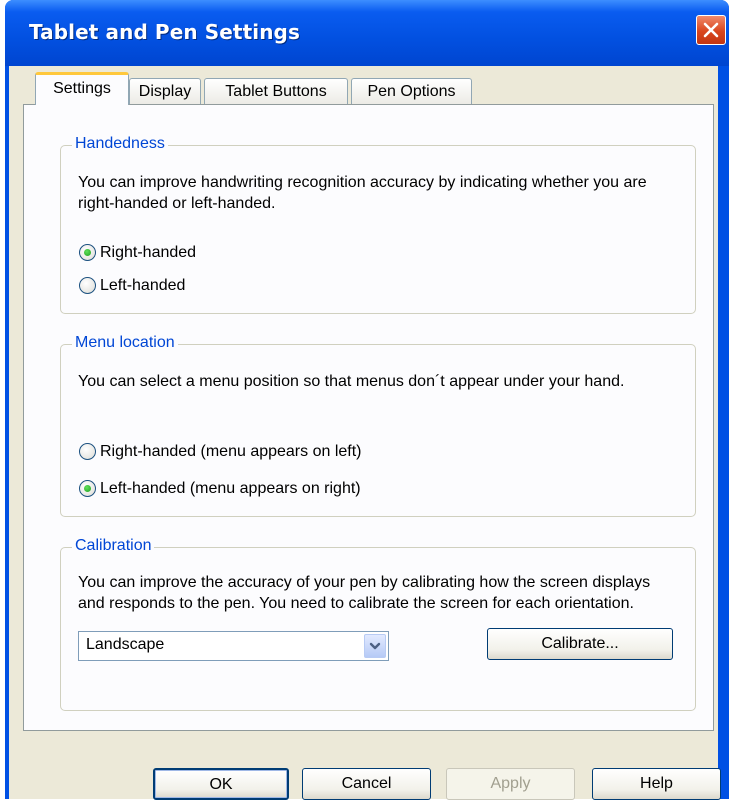  I want to click on help-button: Help, so click(656, 784).